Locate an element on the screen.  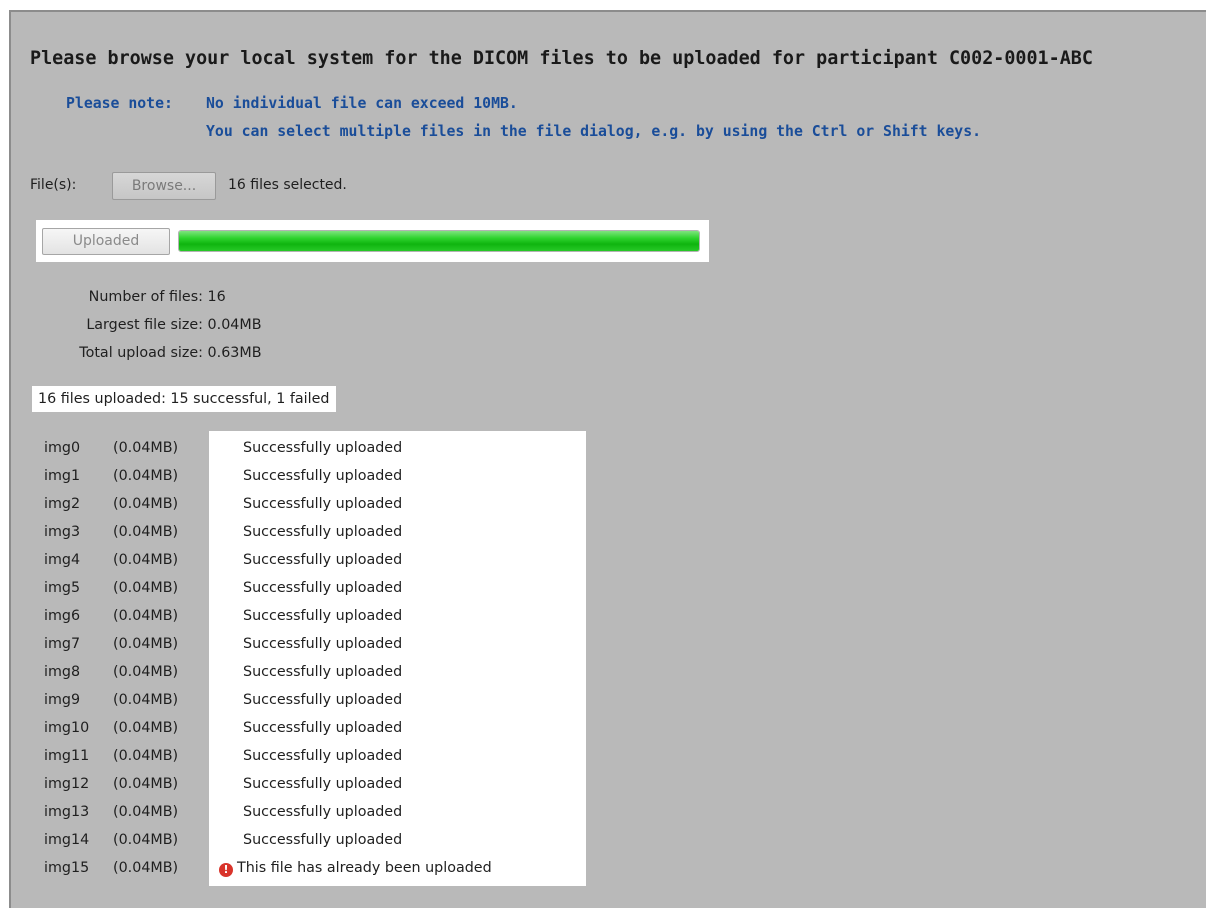
file-name: img11 is located at coordinates (67, 756).